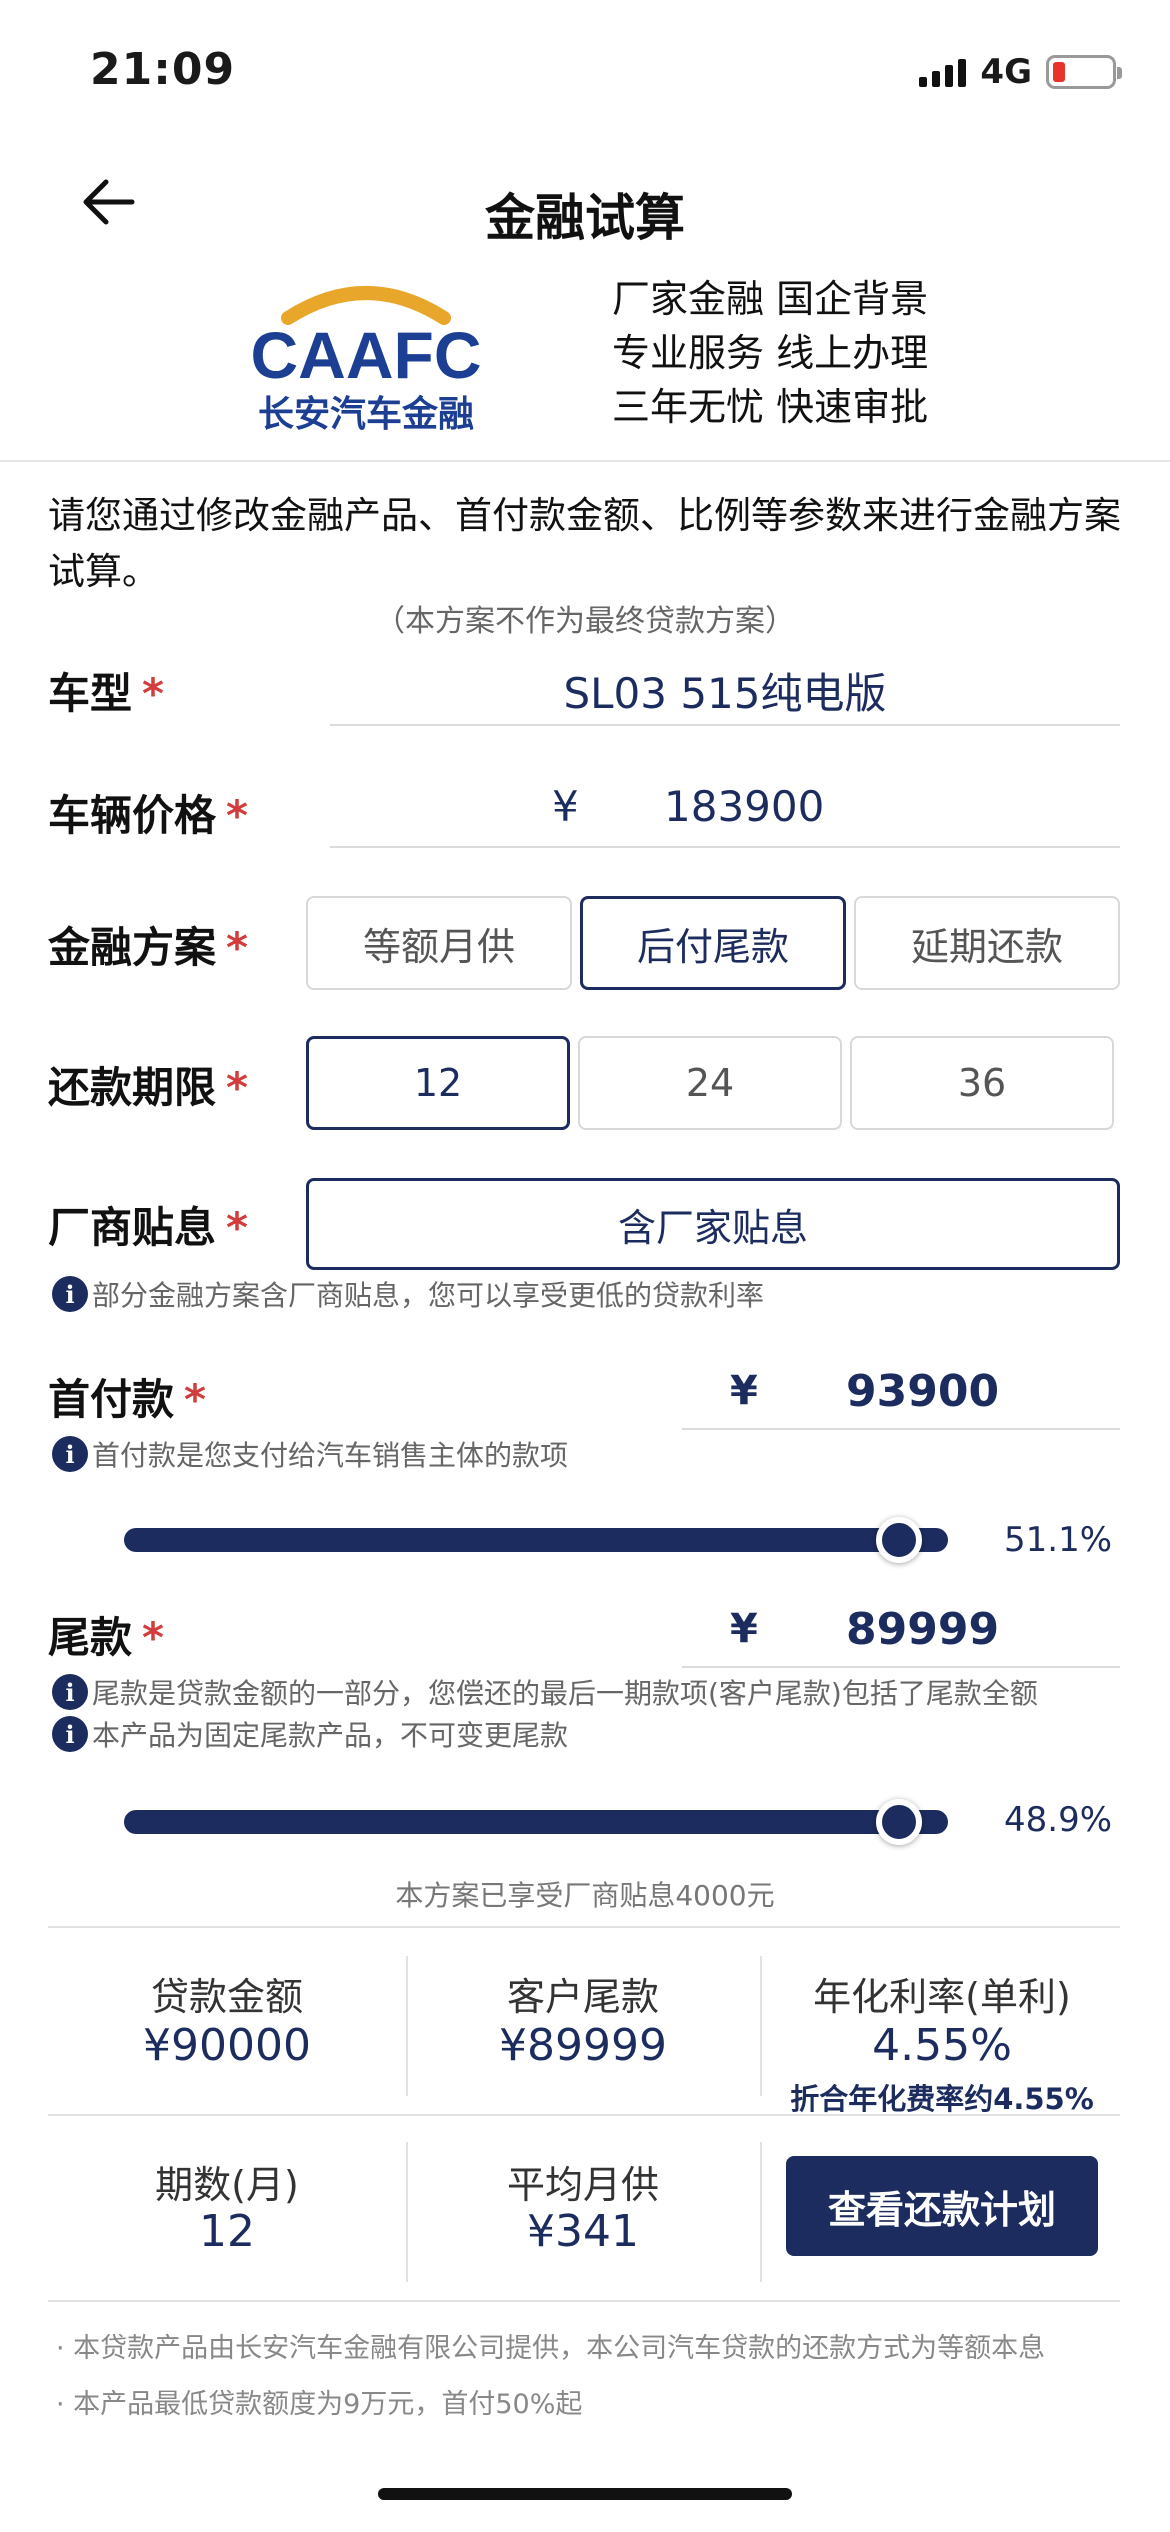 Image resolution: width=1170 pixels, height=2532 pixels. I want to click on balloon-underline, so click(901, 1667).